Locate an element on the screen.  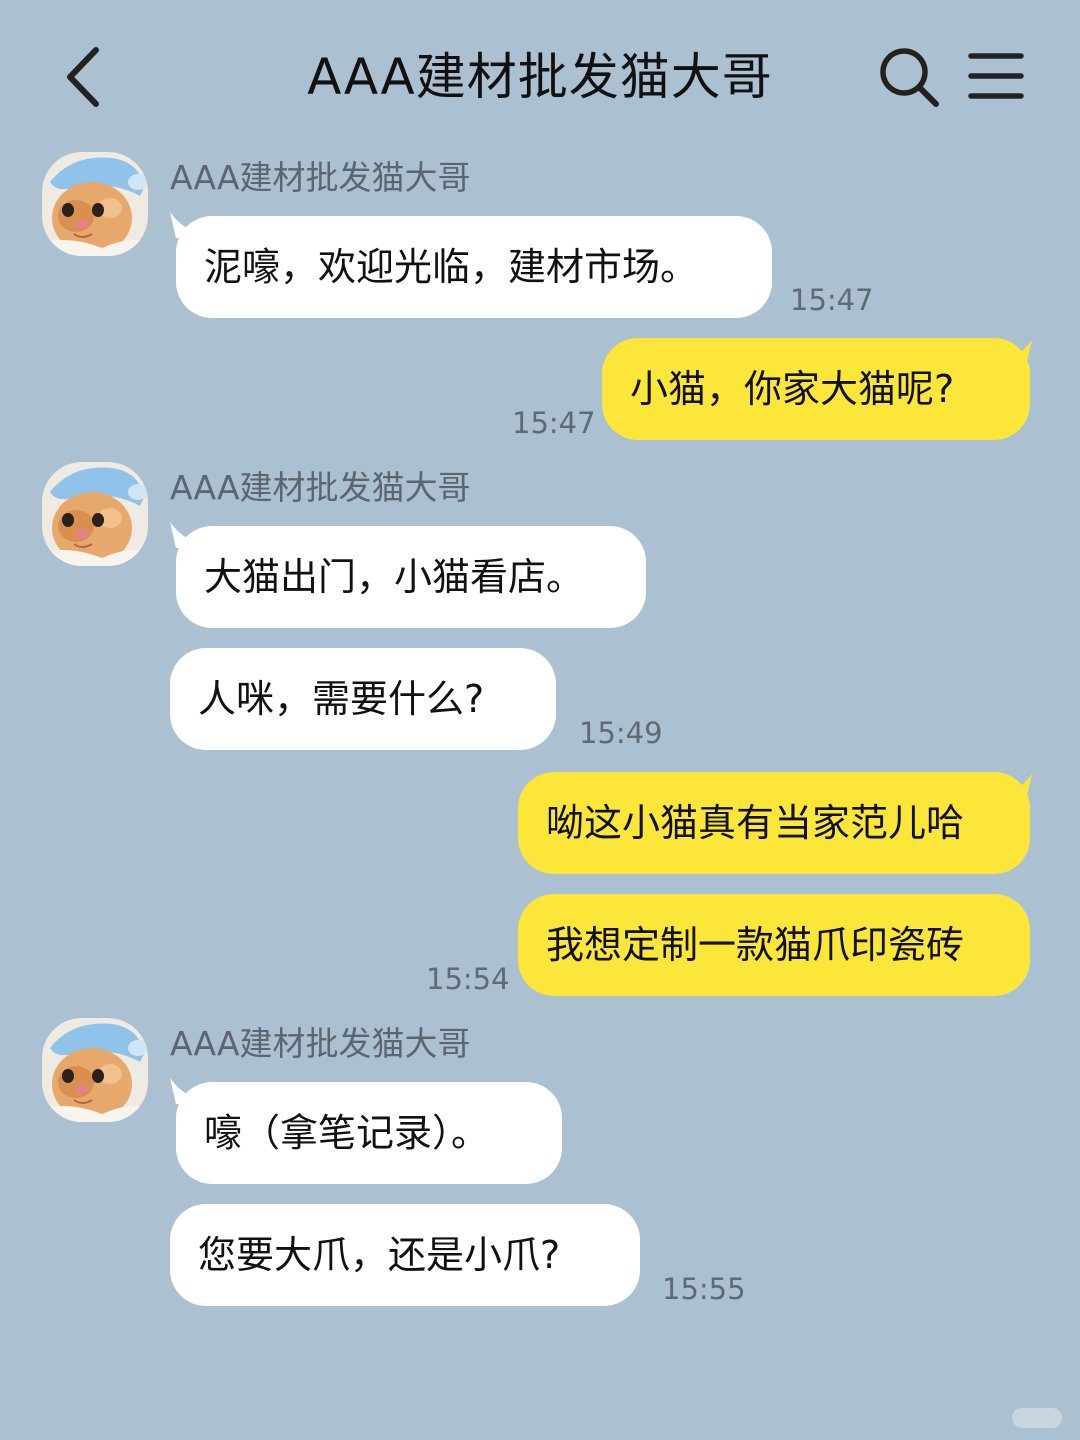
incoming-message-bubble: 泥嚎，欢迎光临，建材市场。 is located at coordinates (474, 267).